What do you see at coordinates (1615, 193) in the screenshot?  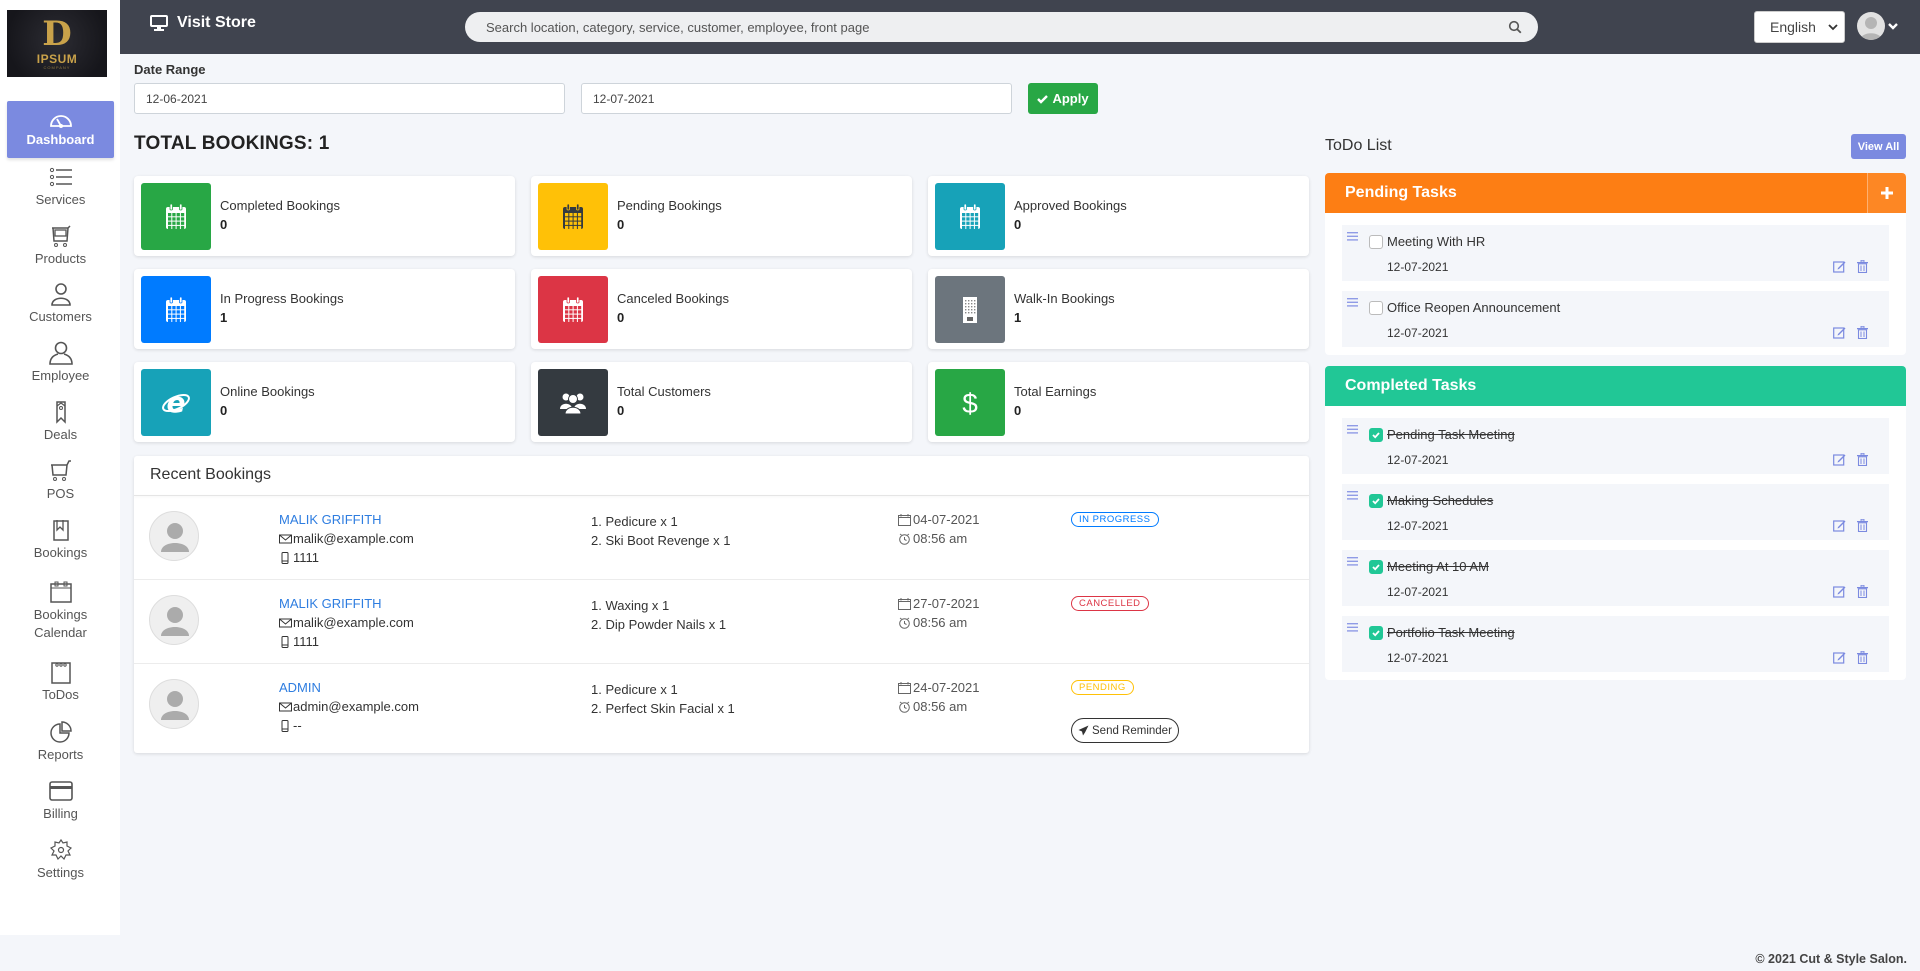 I see `pending-tasks-header: Pending Tasks` at bounding box center [1615, 193].